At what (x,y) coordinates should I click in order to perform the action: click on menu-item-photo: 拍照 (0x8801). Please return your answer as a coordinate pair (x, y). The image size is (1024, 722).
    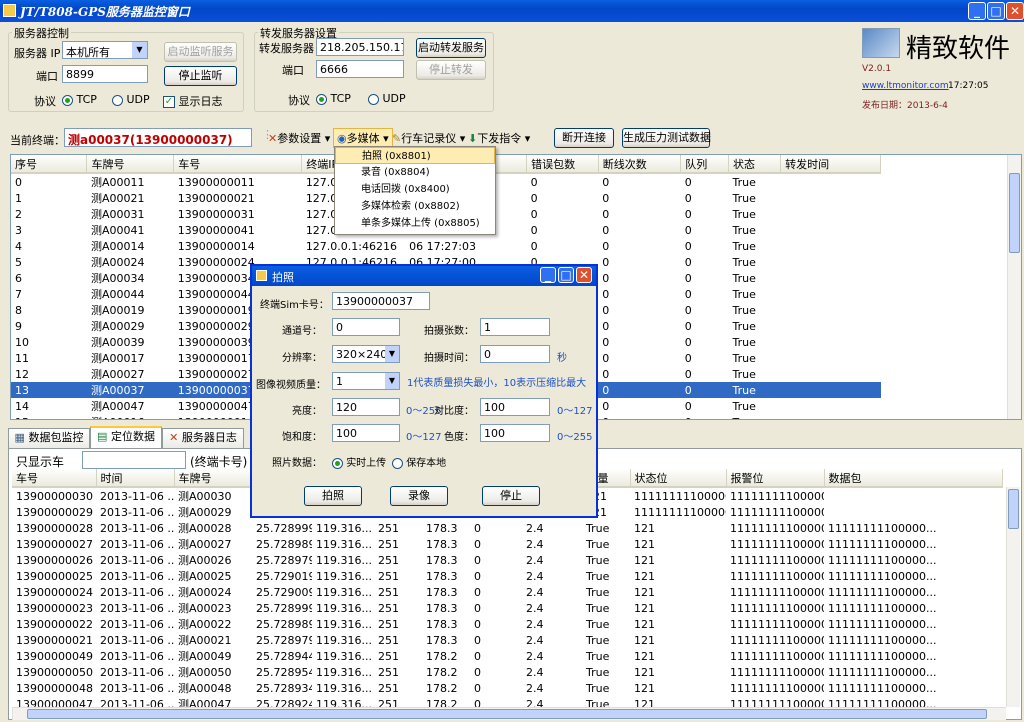
    Looking at the image, I should click on (415, 155).